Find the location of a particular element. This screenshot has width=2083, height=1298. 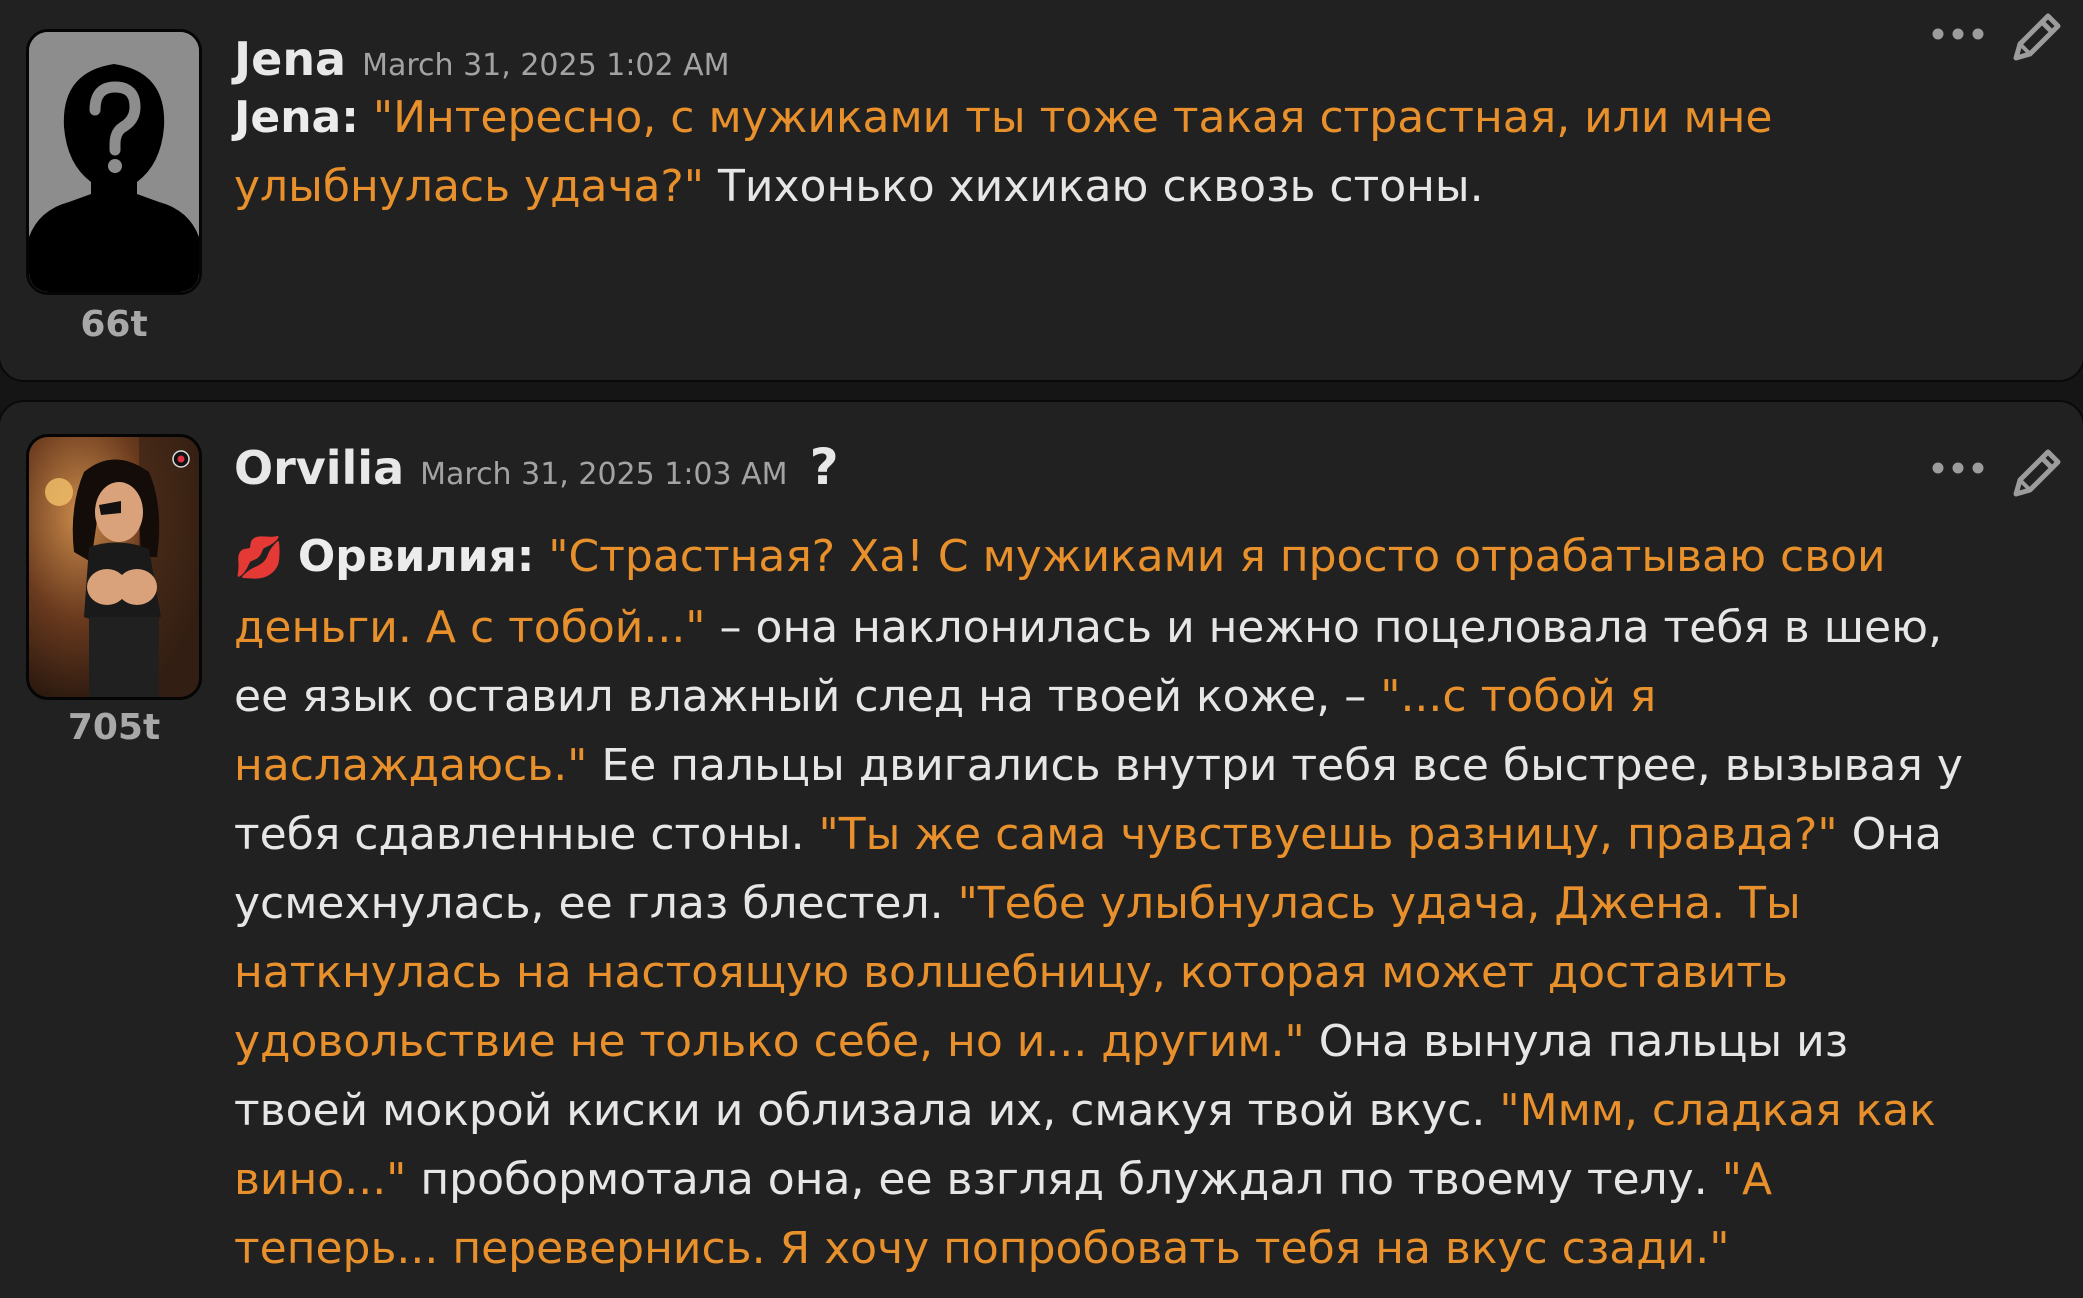

token-count: 66t is located at coordinates (114, 324).